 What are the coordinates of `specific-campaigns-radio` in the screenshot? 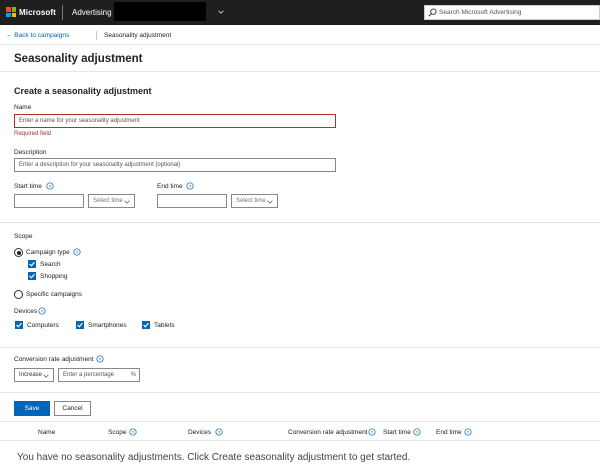 It's located at (18, 294).